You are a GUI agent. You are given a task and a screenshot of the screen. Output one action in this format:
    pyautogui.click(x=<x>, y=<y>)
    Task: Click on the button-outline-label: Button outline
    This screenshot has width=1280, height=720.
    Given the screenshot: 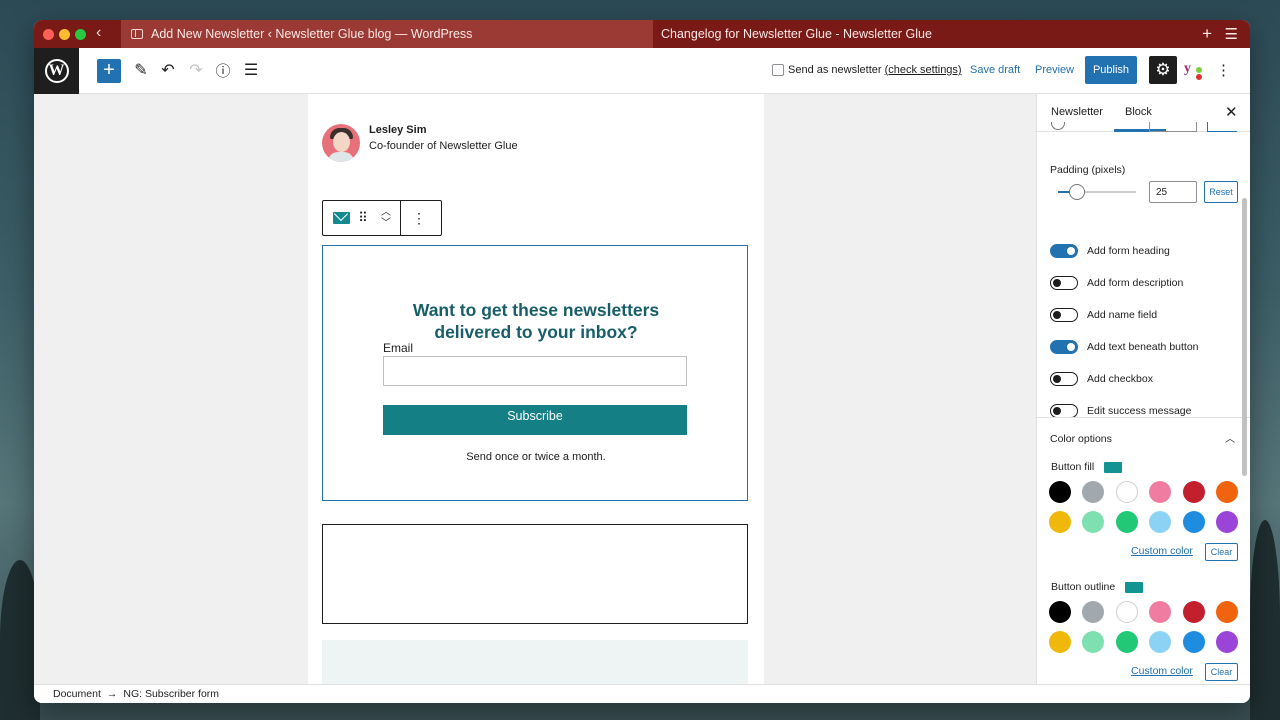 What is the action you would take?
    pyautogui.click(x=1097, y=587)
    